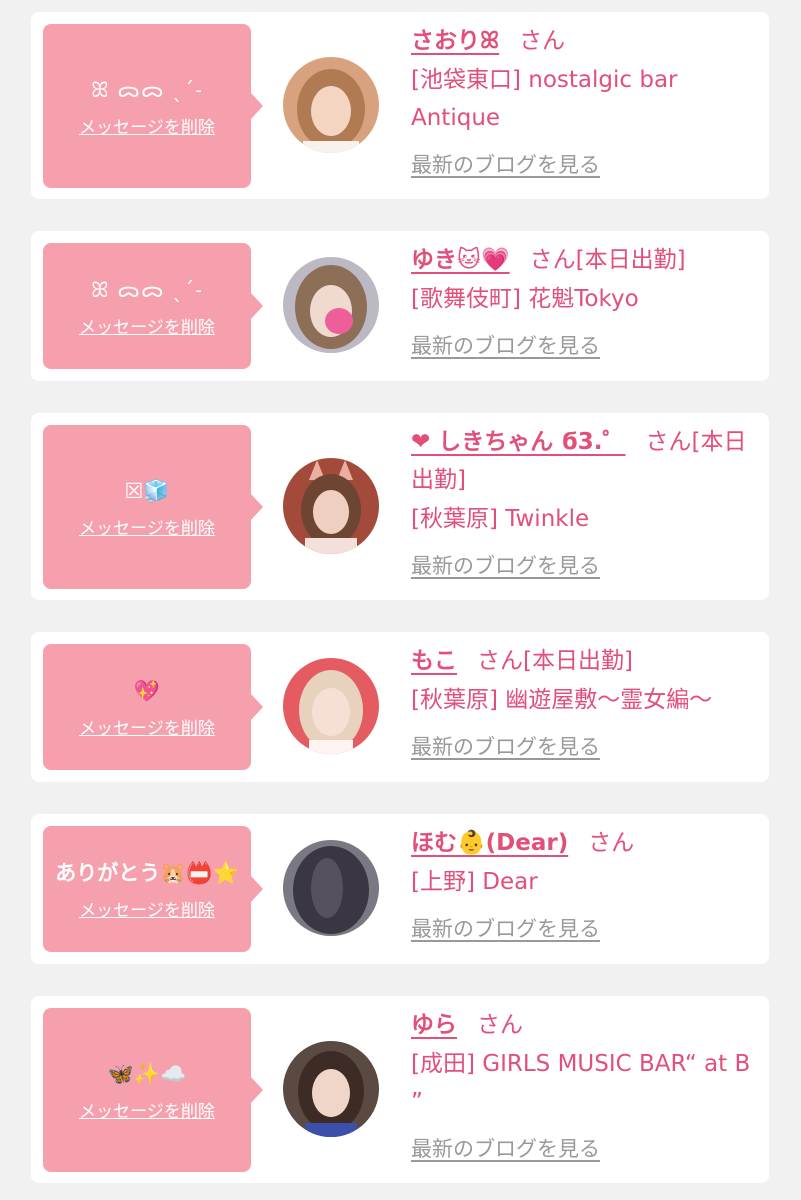 This screenshot has height=1200, width=801. I want to click on shop-name: [成田] GIRLS MUSIC BAR“ at B ”, so click(581, 1083).